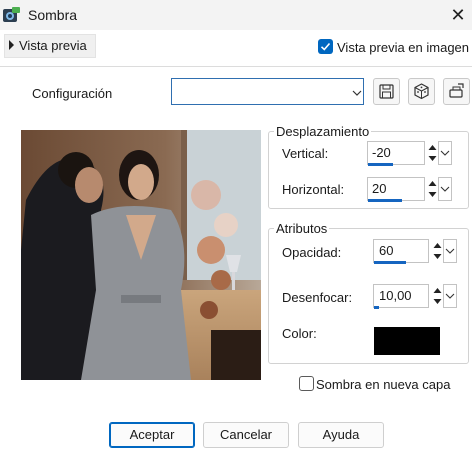  Describe the element at coordinates (401, 251) in the screenshot. I see `opacity-field: 60` at that location.